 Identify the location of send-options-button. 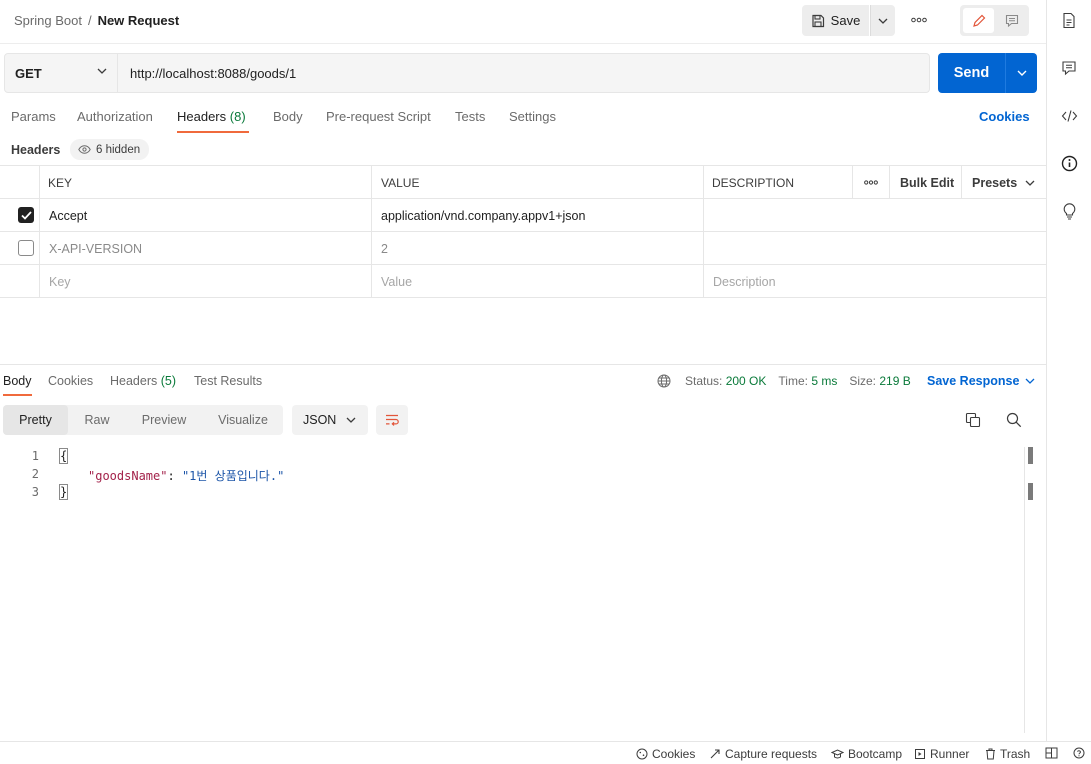
(1021, 73).